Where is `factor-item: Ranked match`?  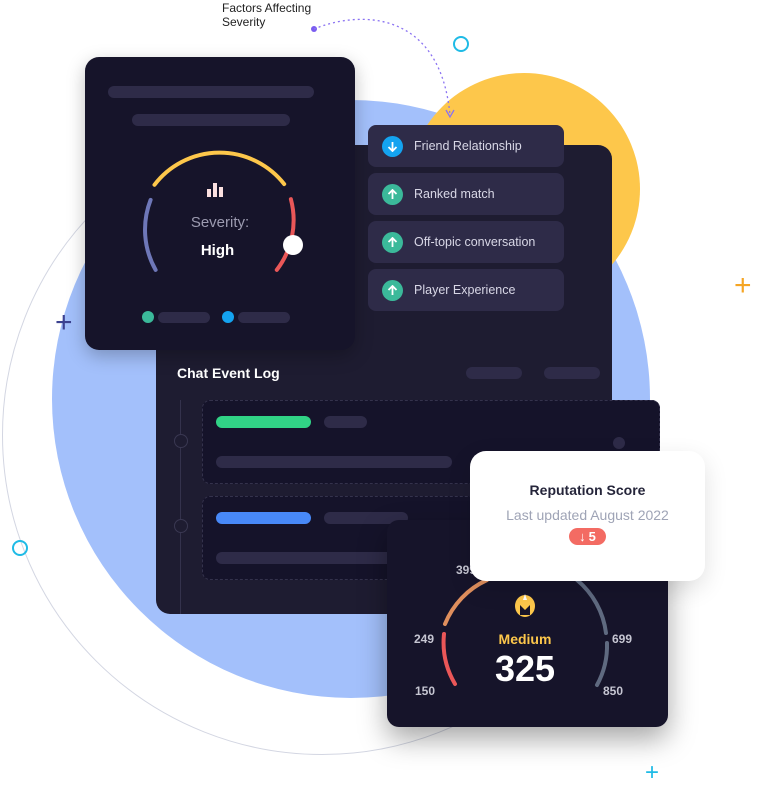 factor-item: Ranked match is located at coordinates (466, 194).